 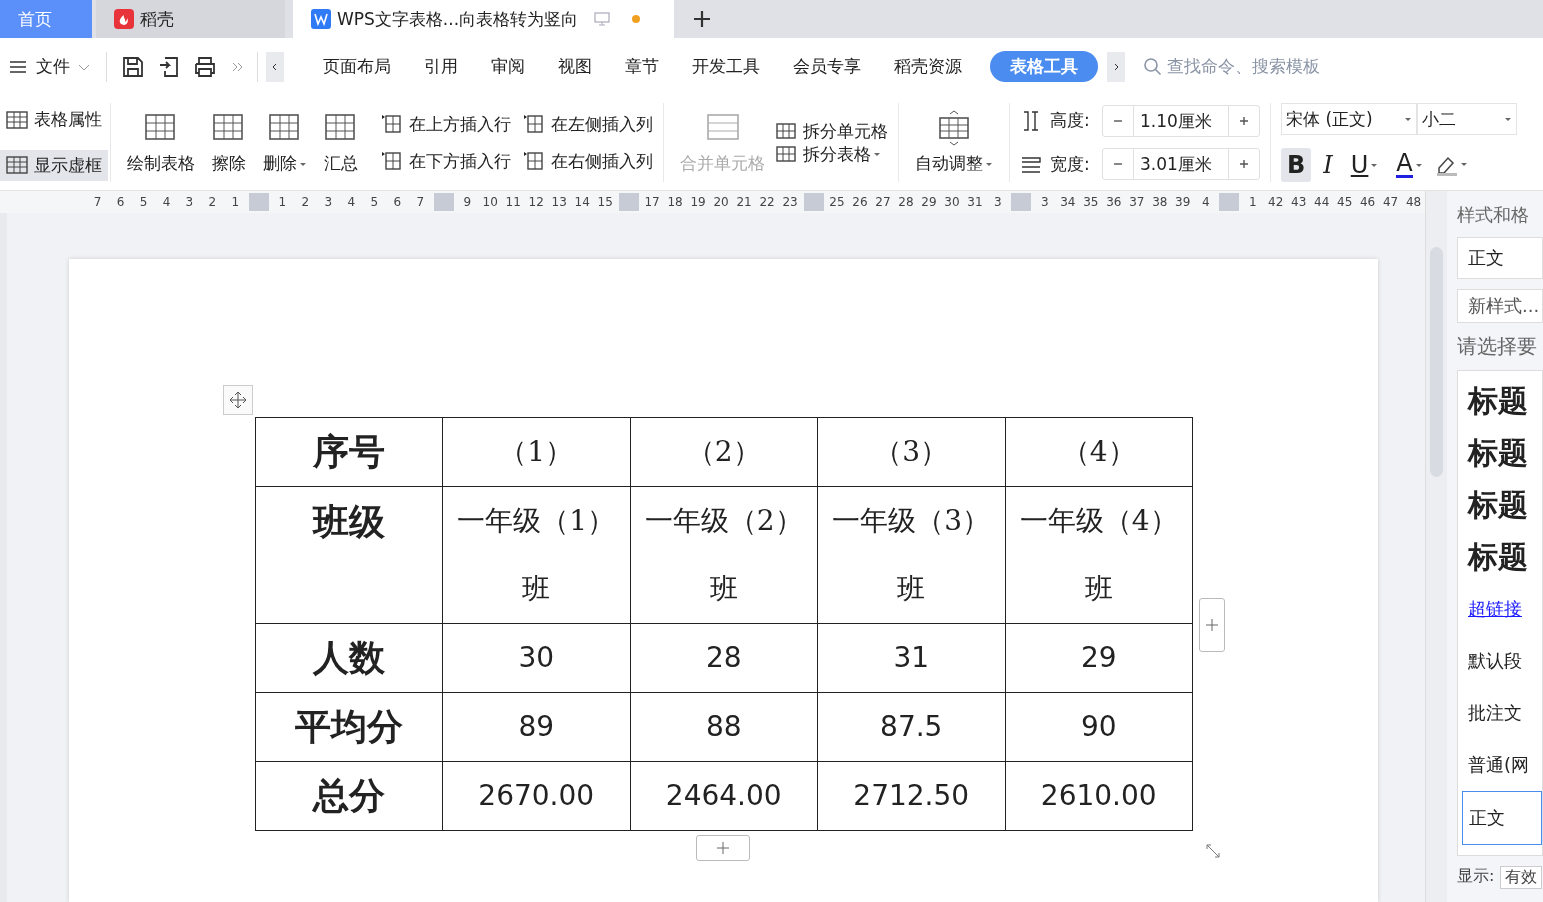 I want to click on print-icon, so click(x=205, y=66).